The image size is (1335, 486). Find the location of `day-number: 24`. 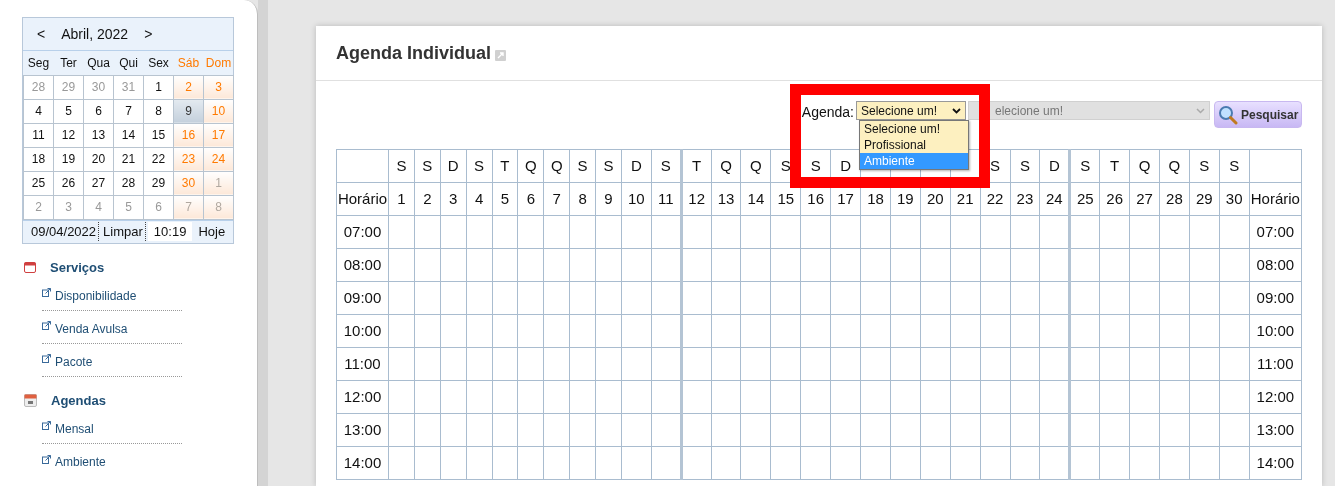

day-number: 24 is located at coordinates (1054, 199).